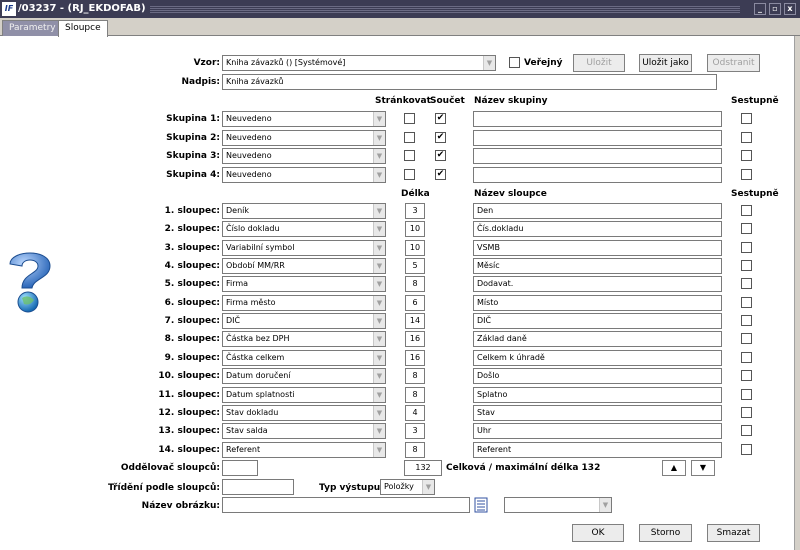 This screenshot has height=550, width=800. What do you see at coordinates (415, 302) in the screenshot?
I see `column-length-input: 6` at bounding box center [415, 302].